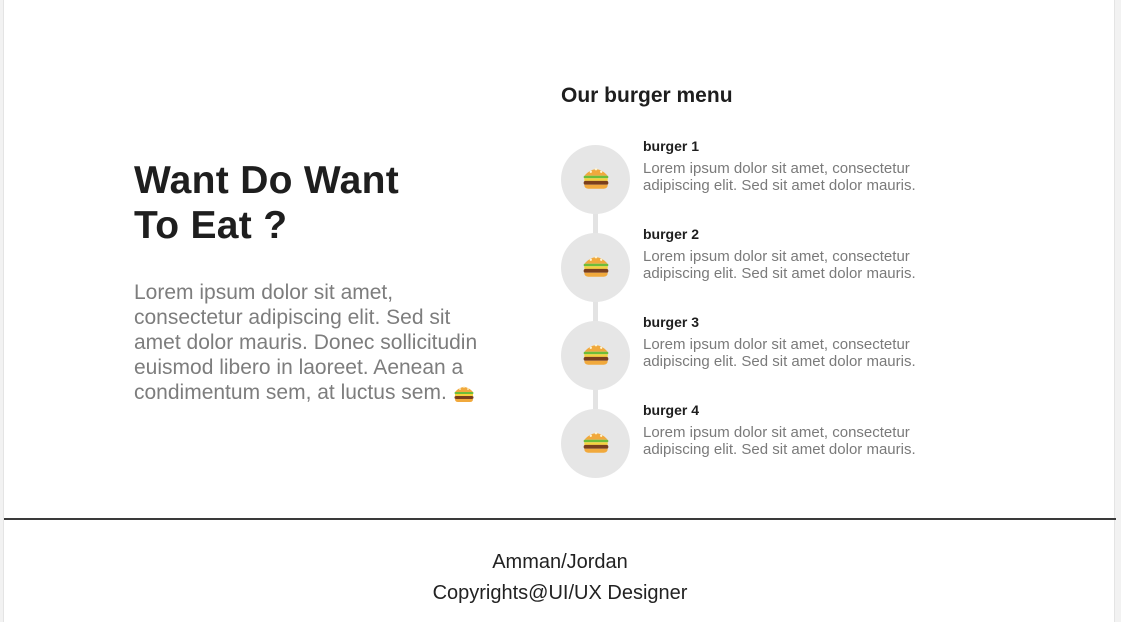  What do you see at coordinates (560, 519) in the screenshot?
I see `footer-divider` at bounding box center [560, 519].